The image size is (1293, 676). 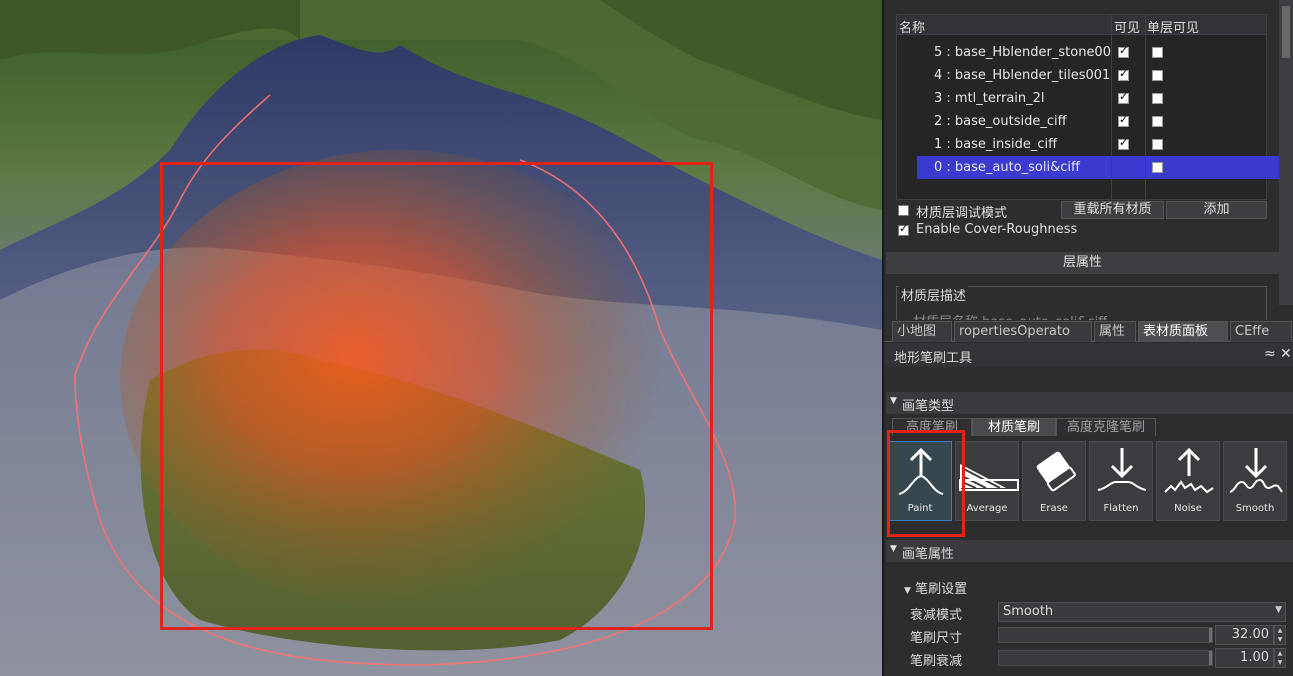 I want to click on layer-name: 4 : base_Hblender_tiles001, so click(x=1022, y=75).